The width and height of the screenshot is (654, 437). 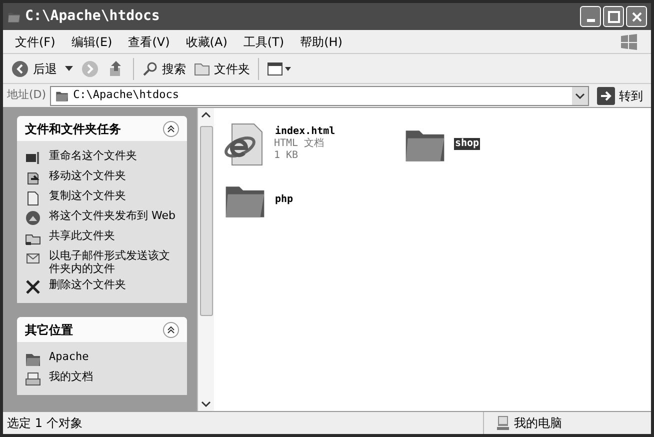 I want to click on task-link: 以电子邮件形式发送该文件夹内的文件, so click(x=114, y=262).